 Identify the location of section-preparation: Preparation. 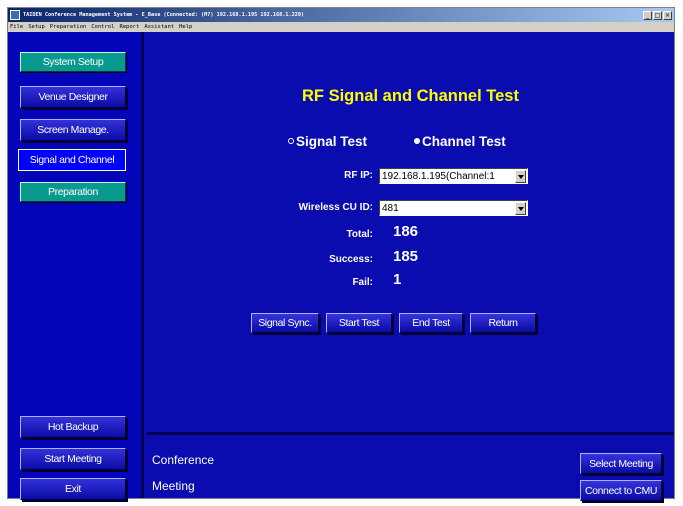
(73, 192).